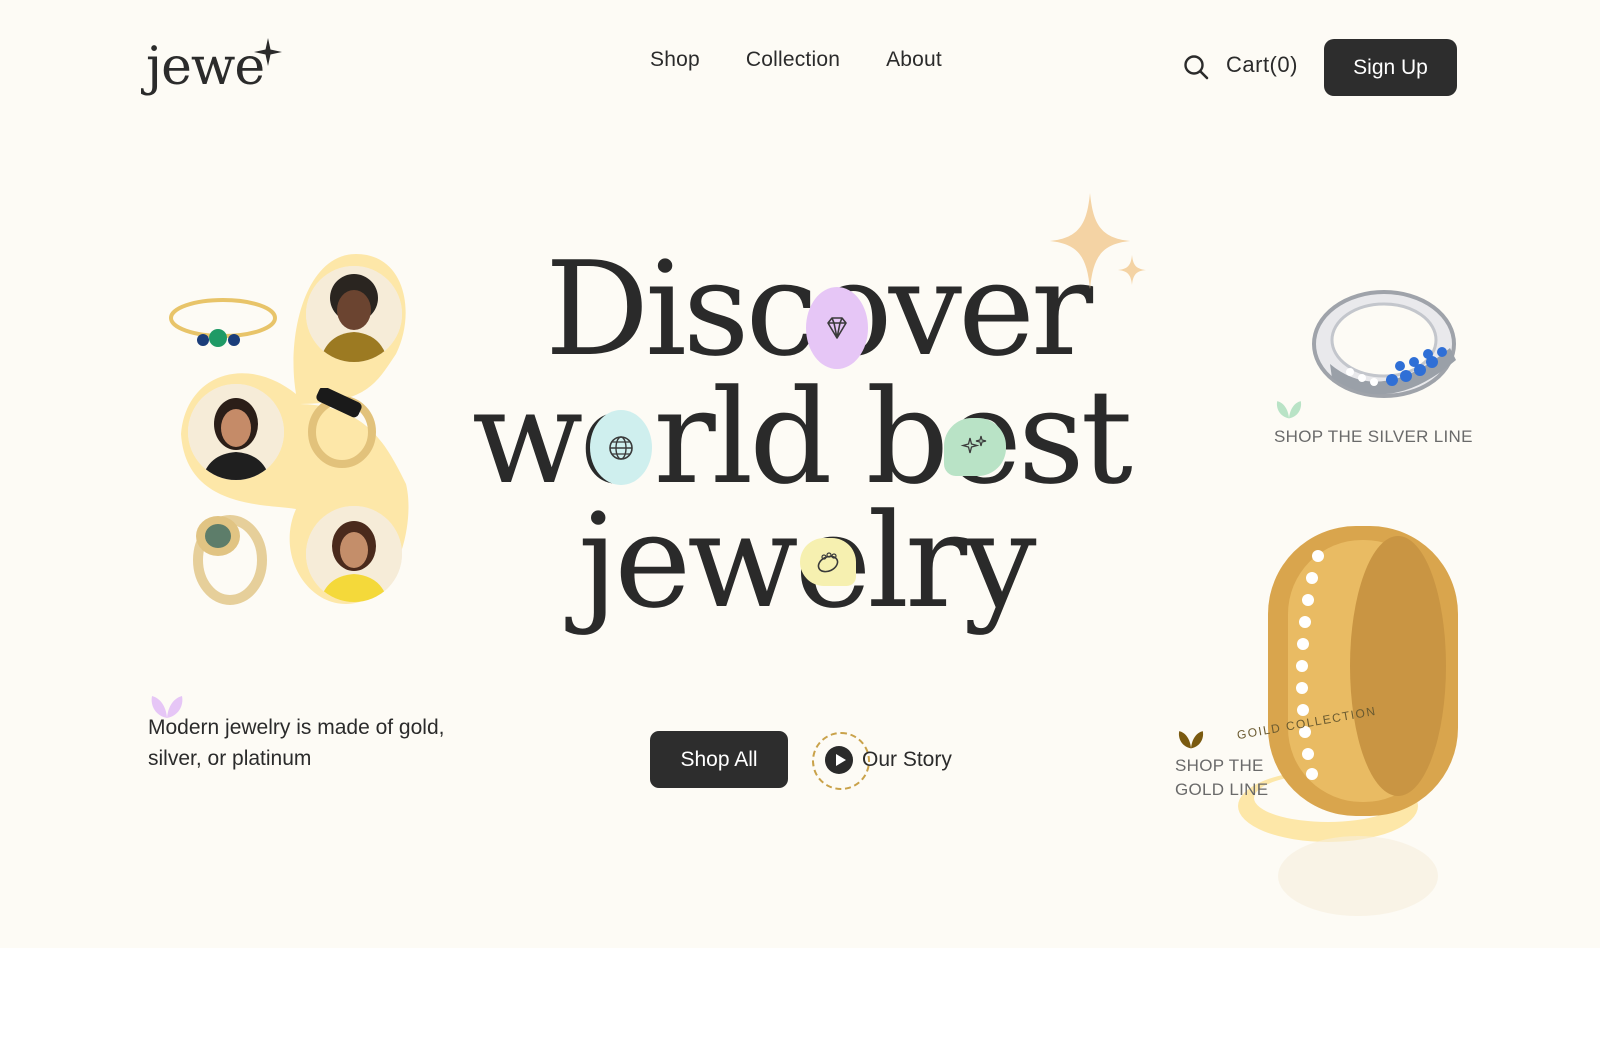  I want to click on search-icon, so click(1196, 67).